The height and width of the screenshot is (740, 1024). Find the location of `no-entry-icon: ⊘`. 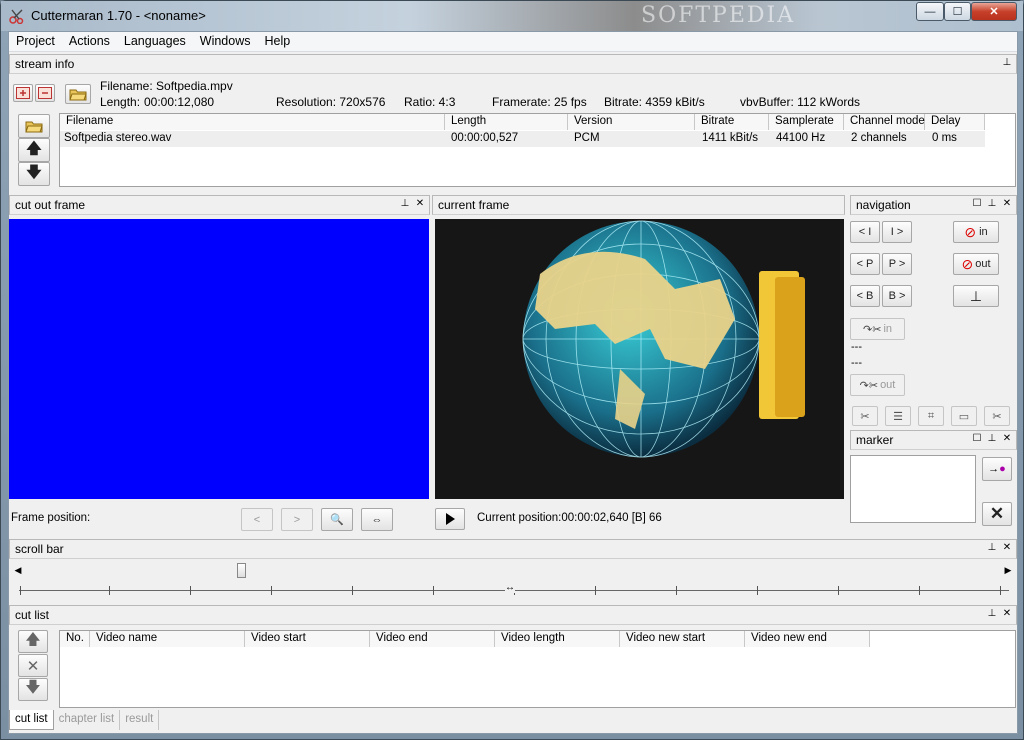

no-entry-icon: ⊘ is located at coordinates (967, 263).